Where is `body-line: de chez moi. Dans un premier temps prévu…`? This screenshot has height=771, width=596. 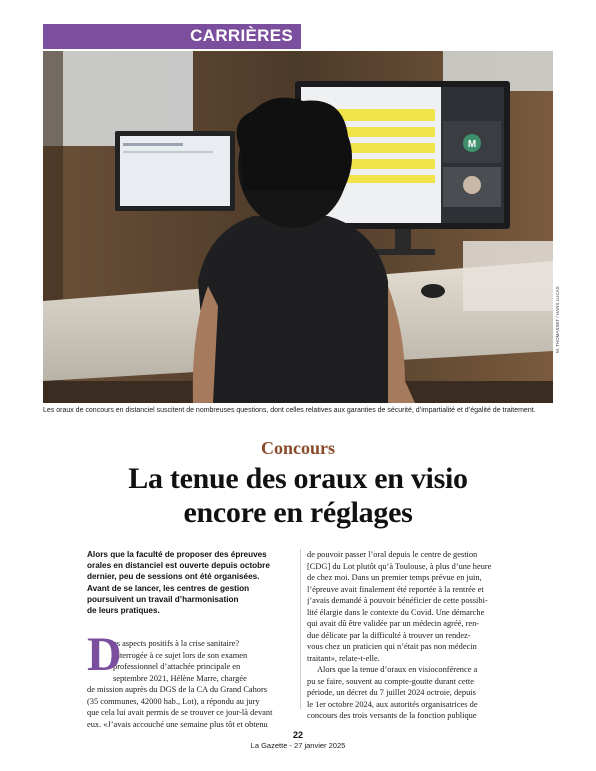 body-line: de chez moi. Dans un premier temps prévu… is located at coordinates (394, 577).